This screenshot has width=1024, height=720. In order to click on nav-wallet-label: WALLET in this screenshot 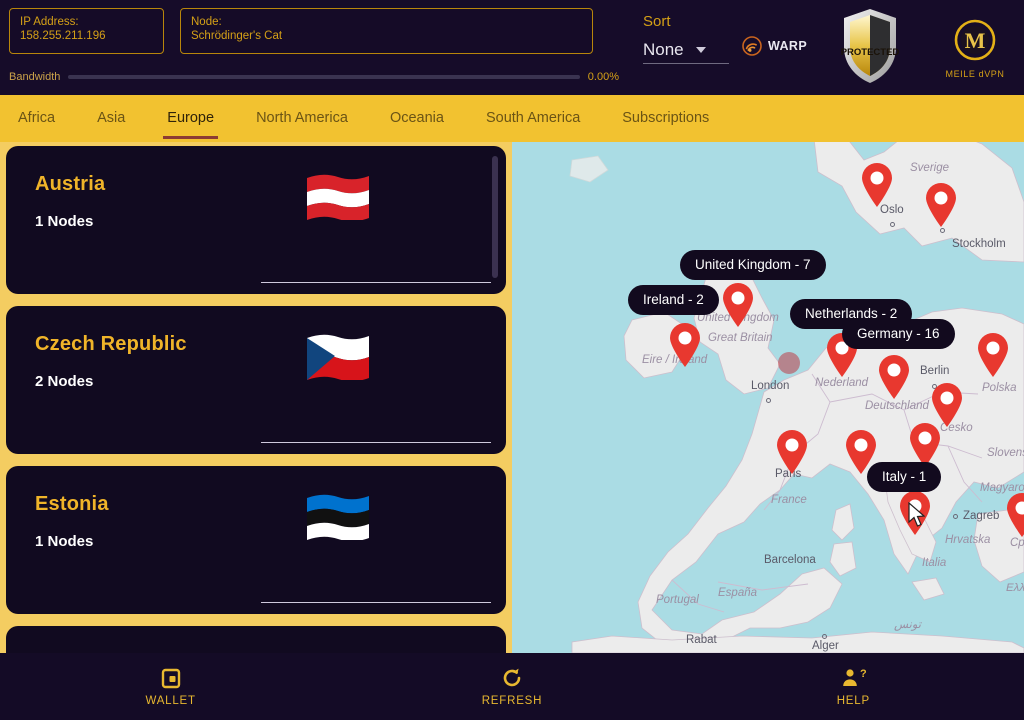, I will do `click(170, 701)`.